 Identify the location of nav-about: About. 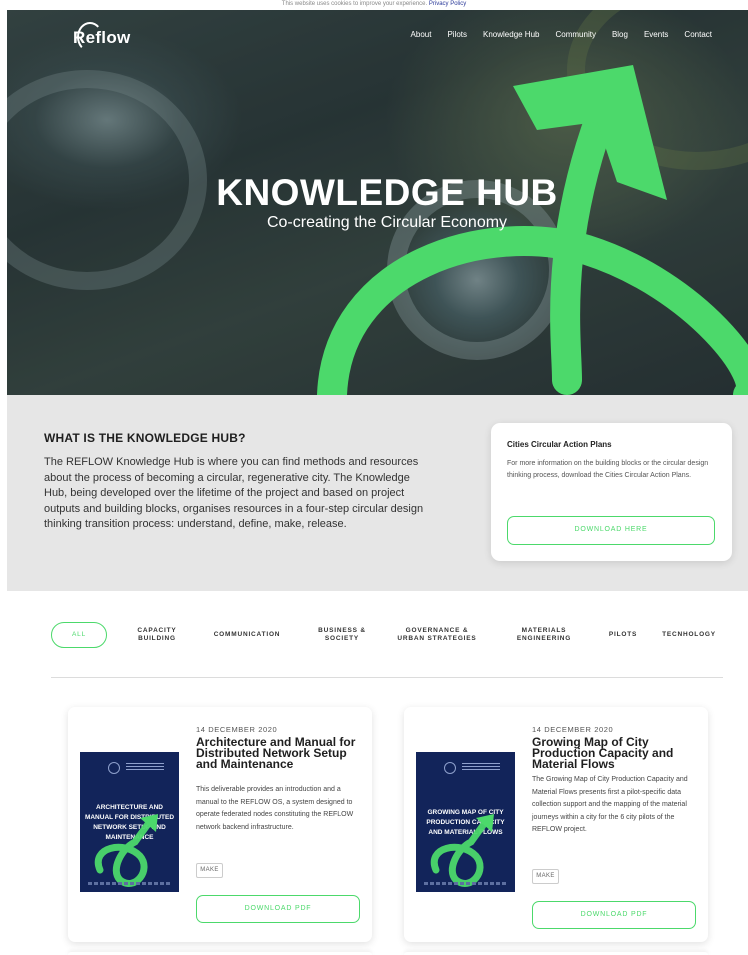
(421, 34).